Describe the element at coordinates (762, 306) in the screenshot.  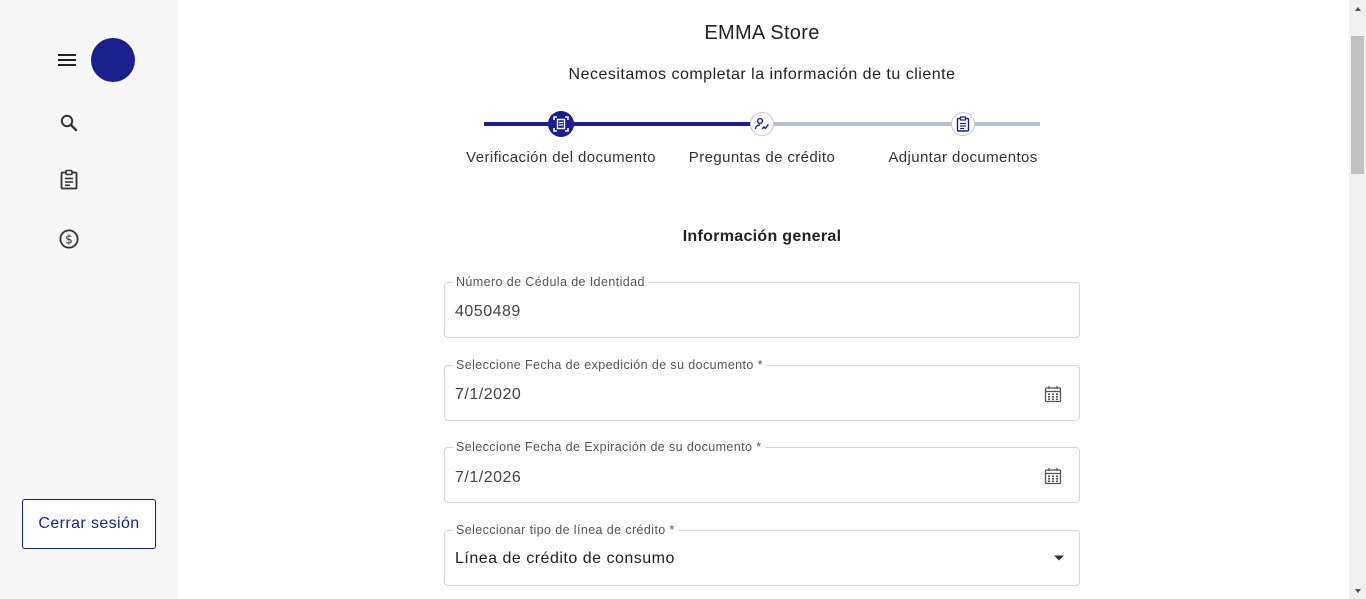
I see `id-number-field: Número de Cédula de Identidad 4050489` at that location.